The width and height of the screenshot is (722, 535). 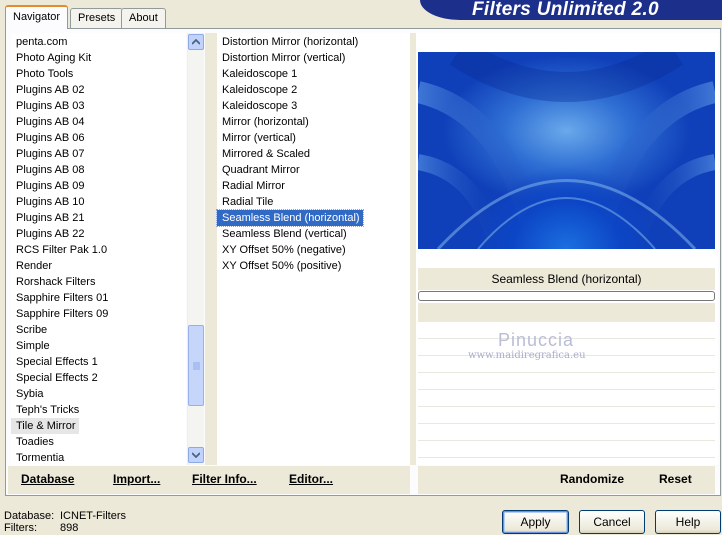 I want to click on list-item: XY Offset 50% (negative), so click(x=313, y=250).